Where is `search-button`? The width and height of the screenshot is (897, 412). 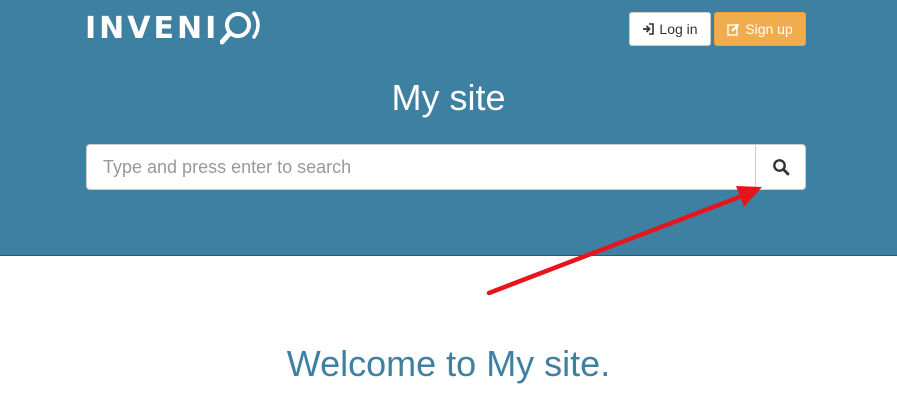 search-button is located at coordinates (780, 167).